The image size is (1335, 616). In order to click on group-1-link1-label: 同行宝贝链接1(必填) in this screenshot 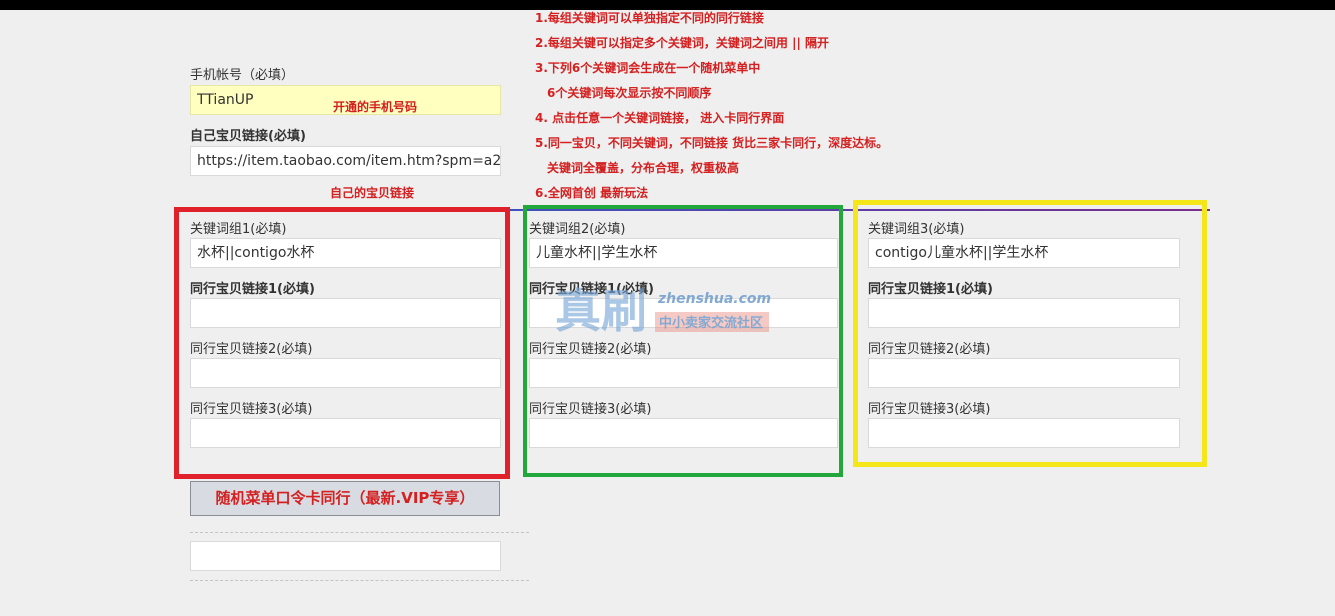, I will do `click(252, 289)`.